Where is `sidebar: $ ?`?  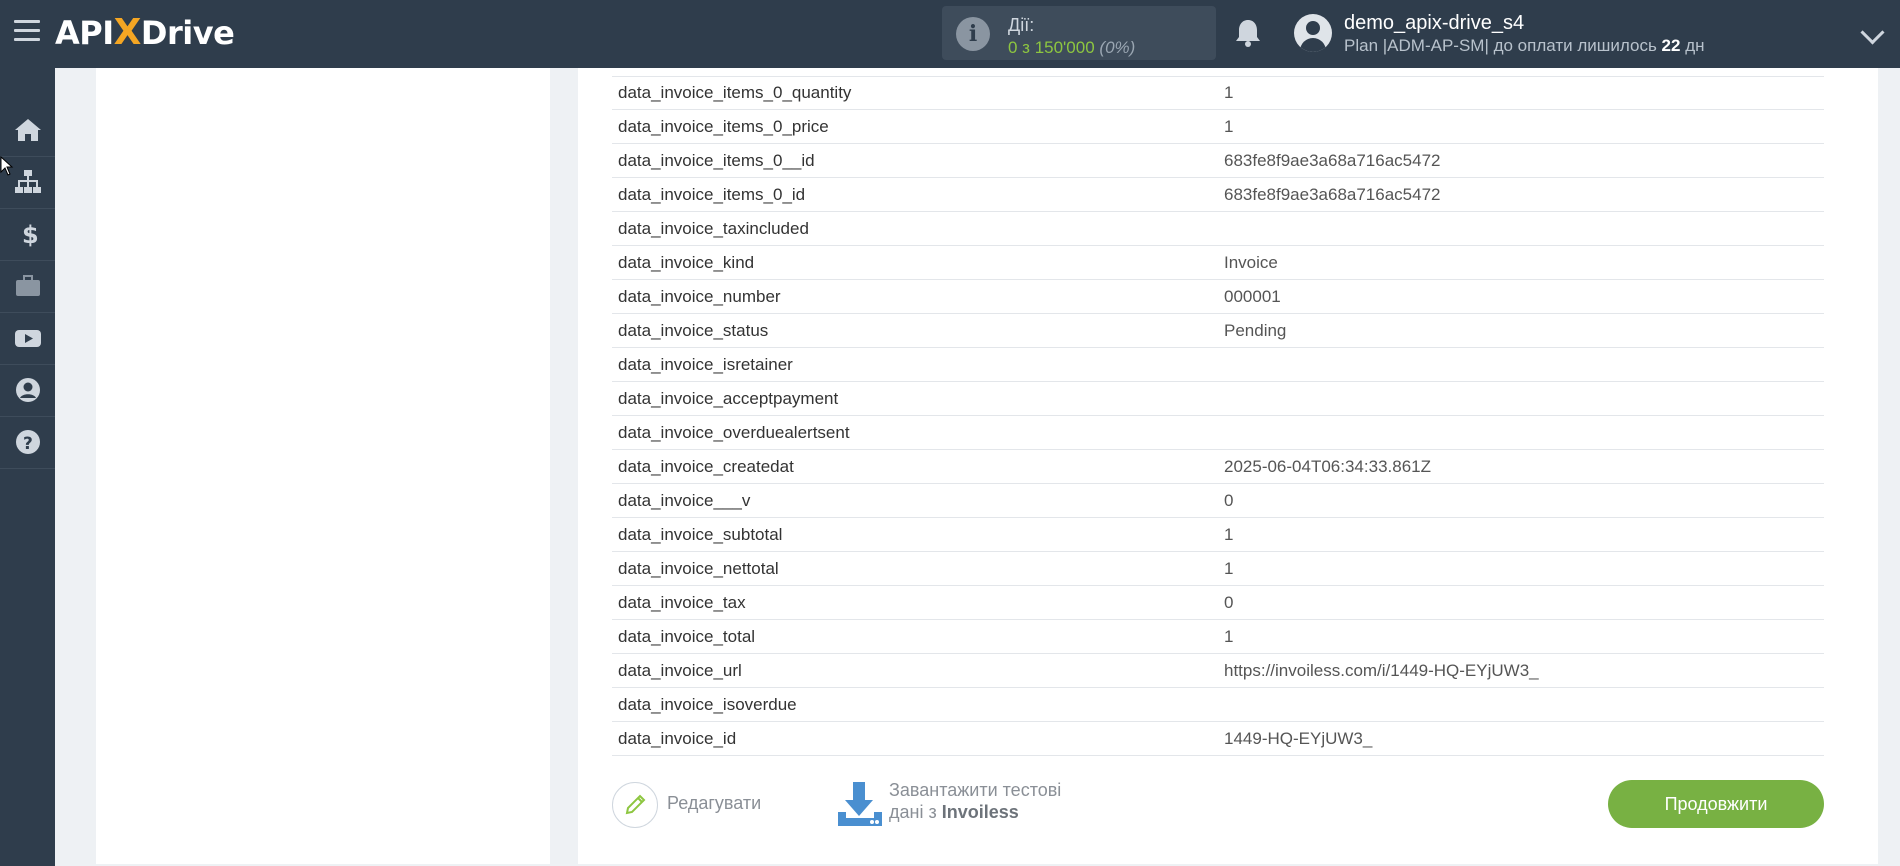 sidebar: $ ? is located at coordinates (27, 467).